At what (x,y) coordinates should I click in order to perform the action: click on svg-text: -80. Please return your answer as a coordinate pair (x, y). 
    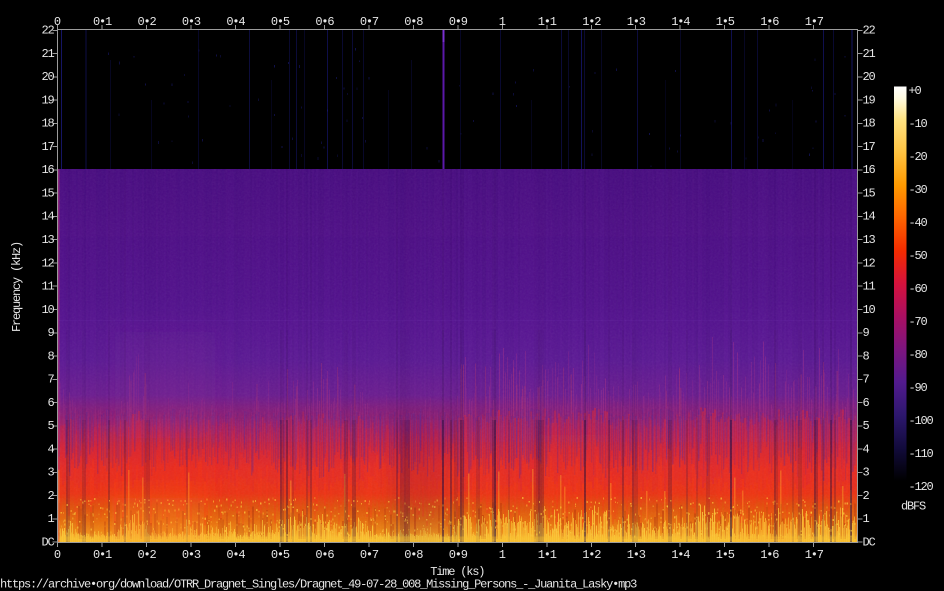
    Looking at the image, I should click on (918, 355).